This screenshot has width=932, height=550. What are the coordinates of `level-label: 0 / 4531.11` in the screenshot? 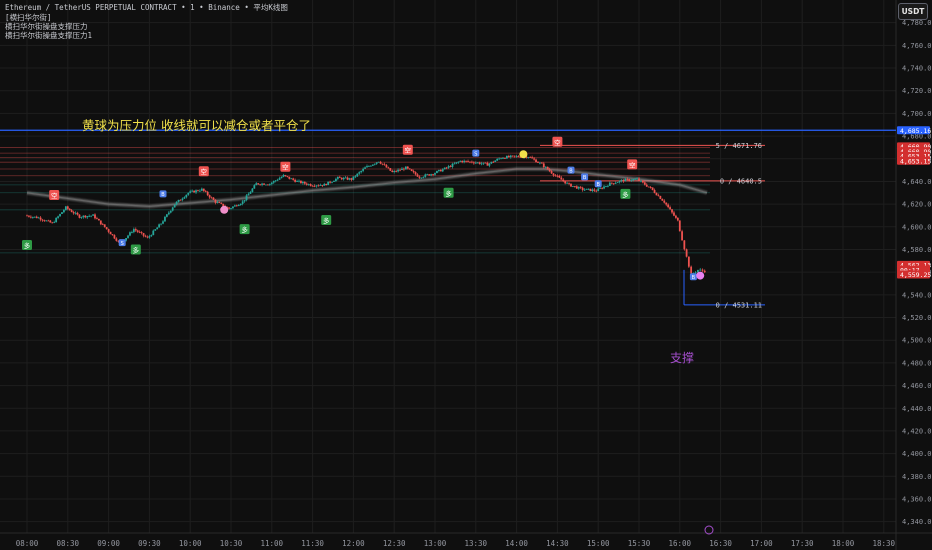 It's located at (739, 305).